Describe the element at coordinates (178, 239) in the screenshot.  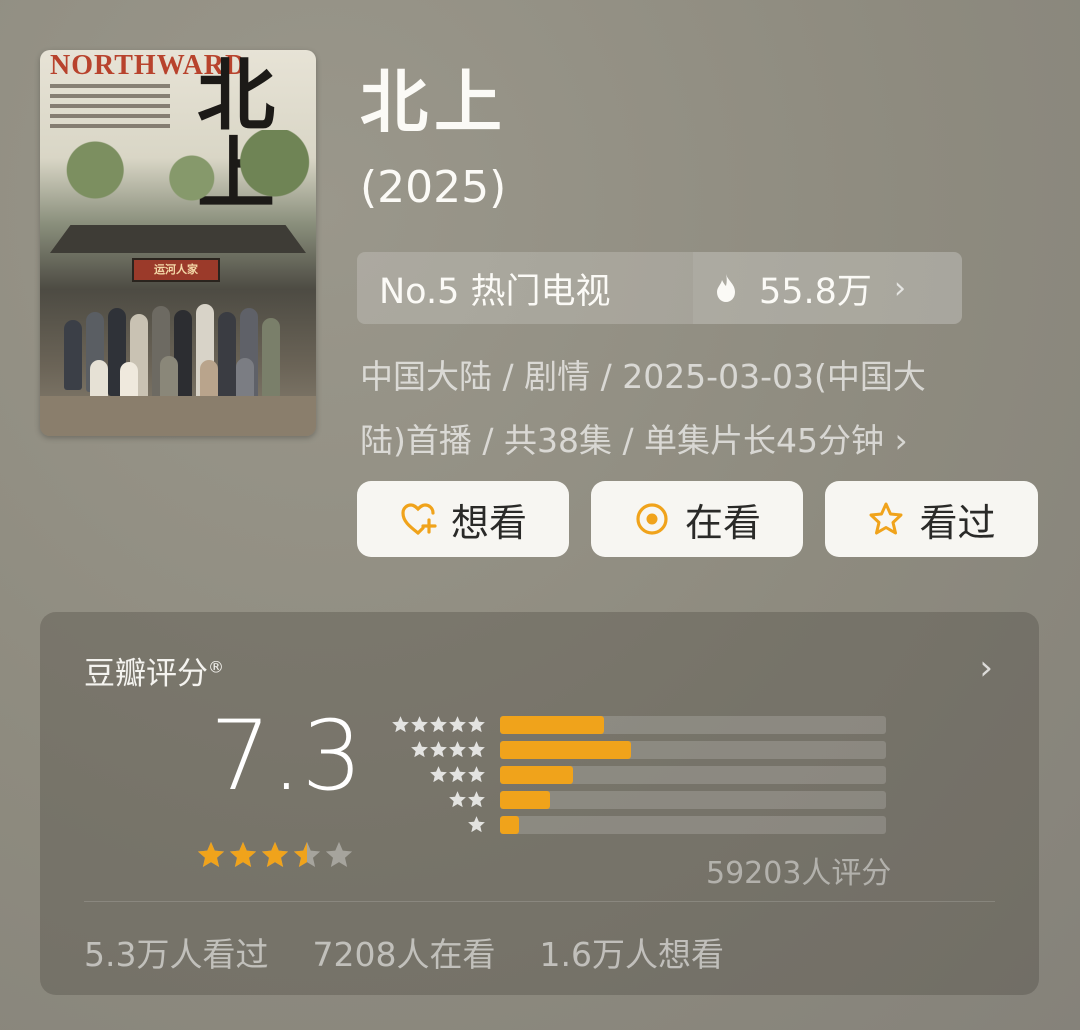
I see `poster-roof` at that location.